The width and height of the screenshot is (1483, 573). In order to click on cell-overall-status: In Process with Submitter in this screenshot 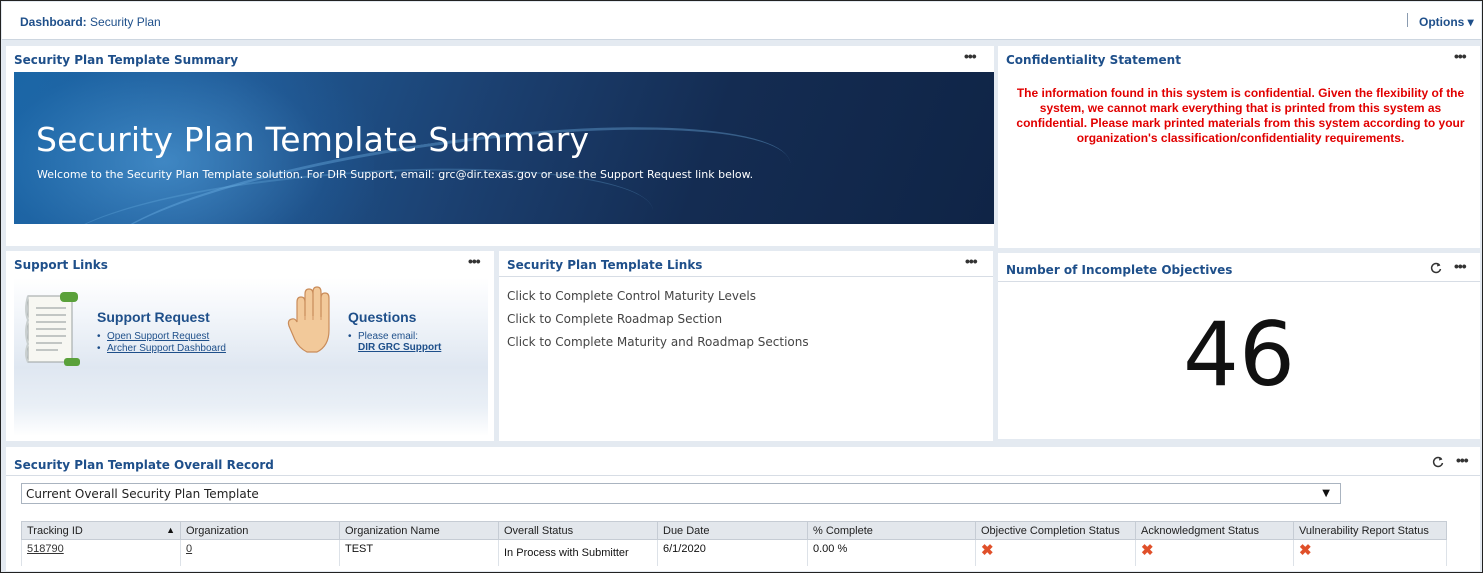, I will do `click(578, 552)`.